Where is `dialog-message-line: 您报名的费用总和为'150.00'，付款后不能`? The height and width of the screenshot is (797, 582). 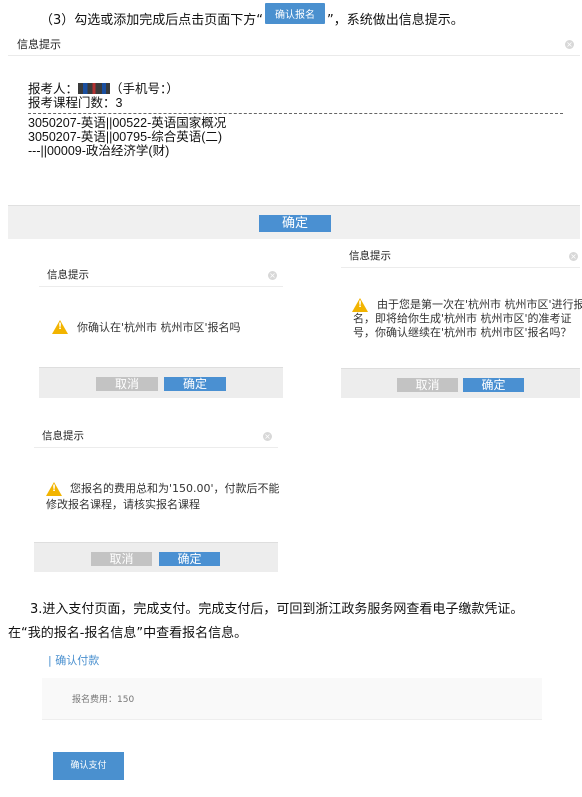 dialog-message-line: 您报名的费用总和为'150.00'，付款后不能 is located at coordinates (175, 488).